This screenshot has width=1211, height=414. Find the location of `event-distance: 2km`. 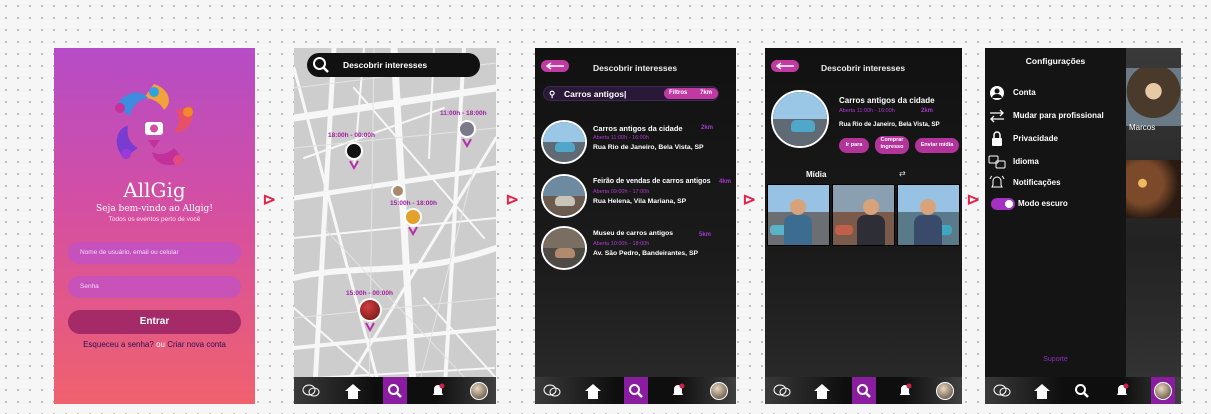

event-distance: 2km is located at coordinates (927, 111).